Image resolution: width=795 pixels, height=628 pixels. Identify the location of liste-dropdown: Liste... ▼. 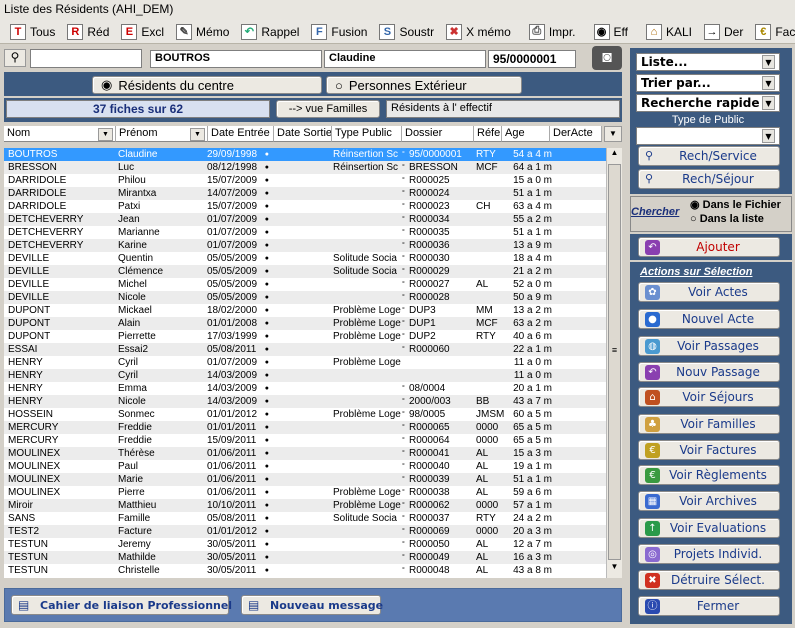
(708, 62).